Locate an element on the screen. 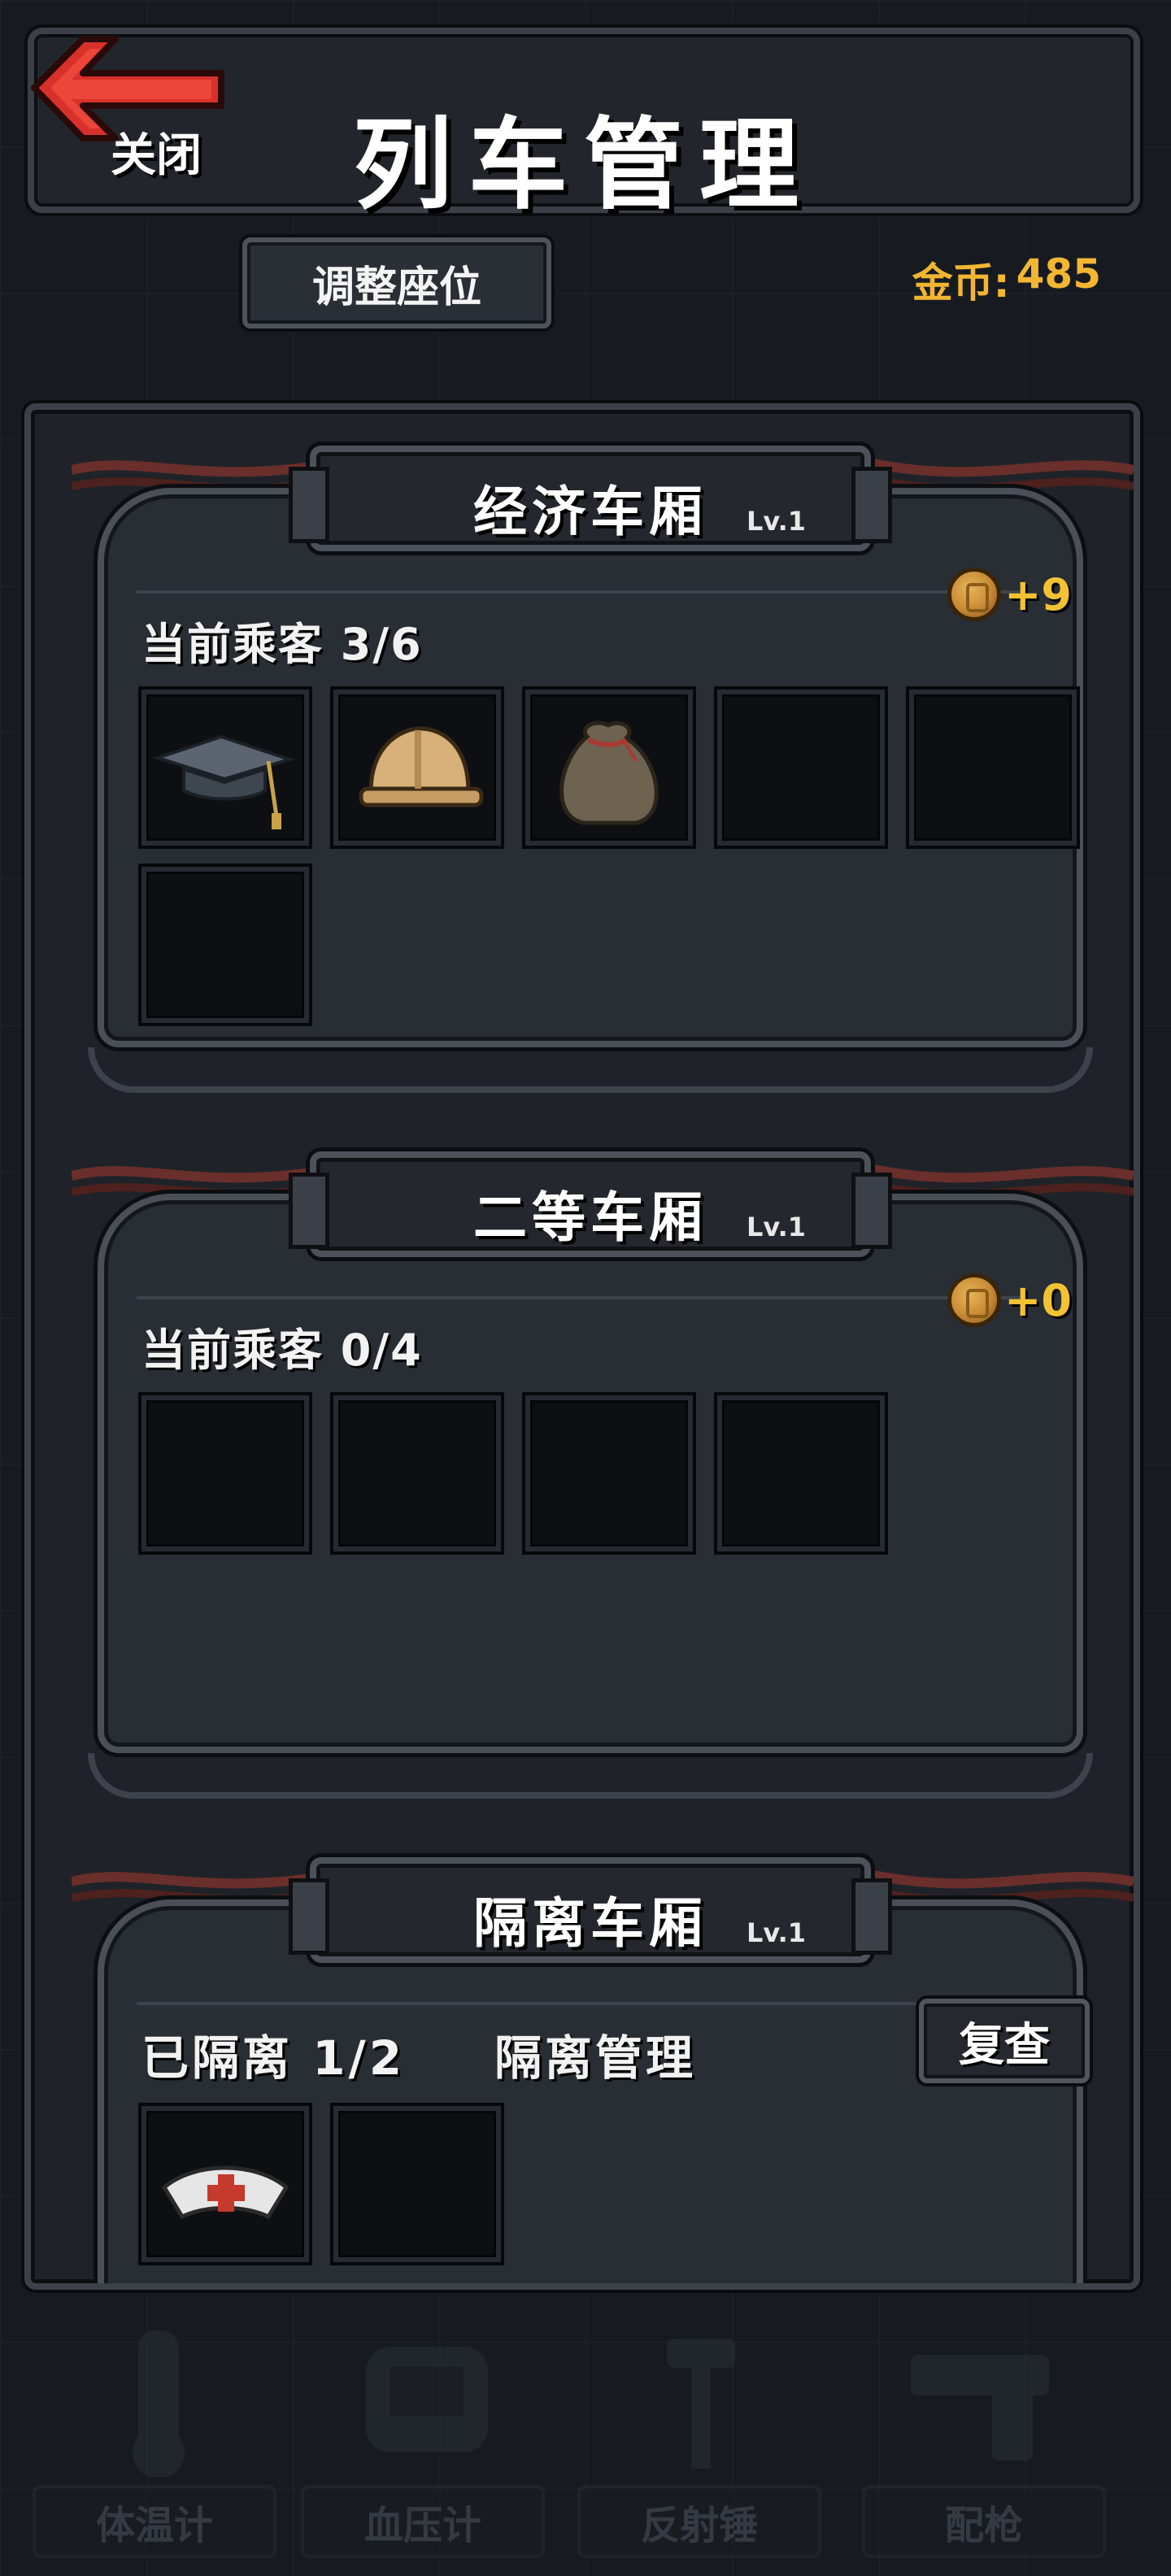  income-value: +0 is located at coordinates (1038, 1300).